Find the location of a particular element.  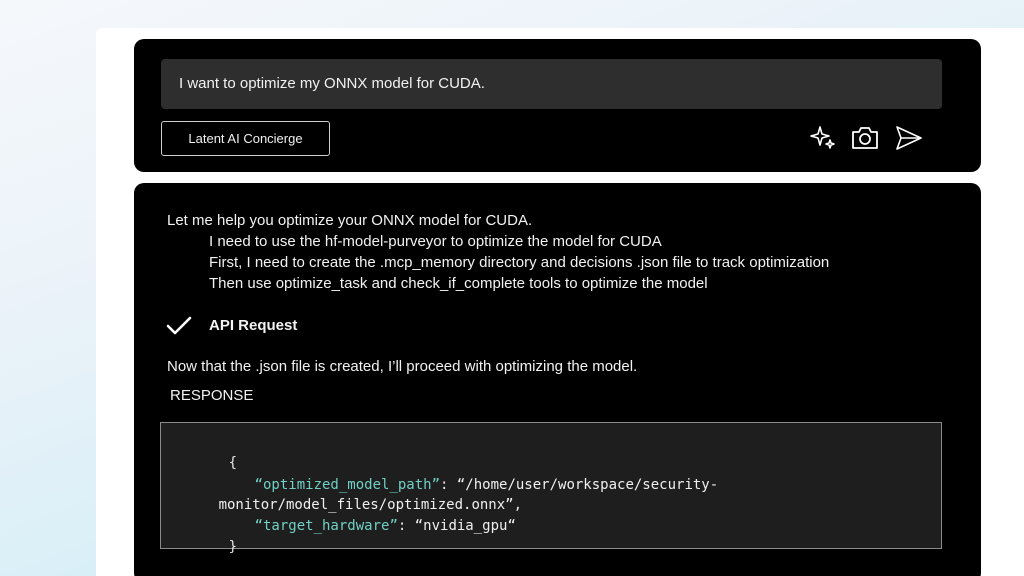

code-colon: : is located at coordinates (406, 526).